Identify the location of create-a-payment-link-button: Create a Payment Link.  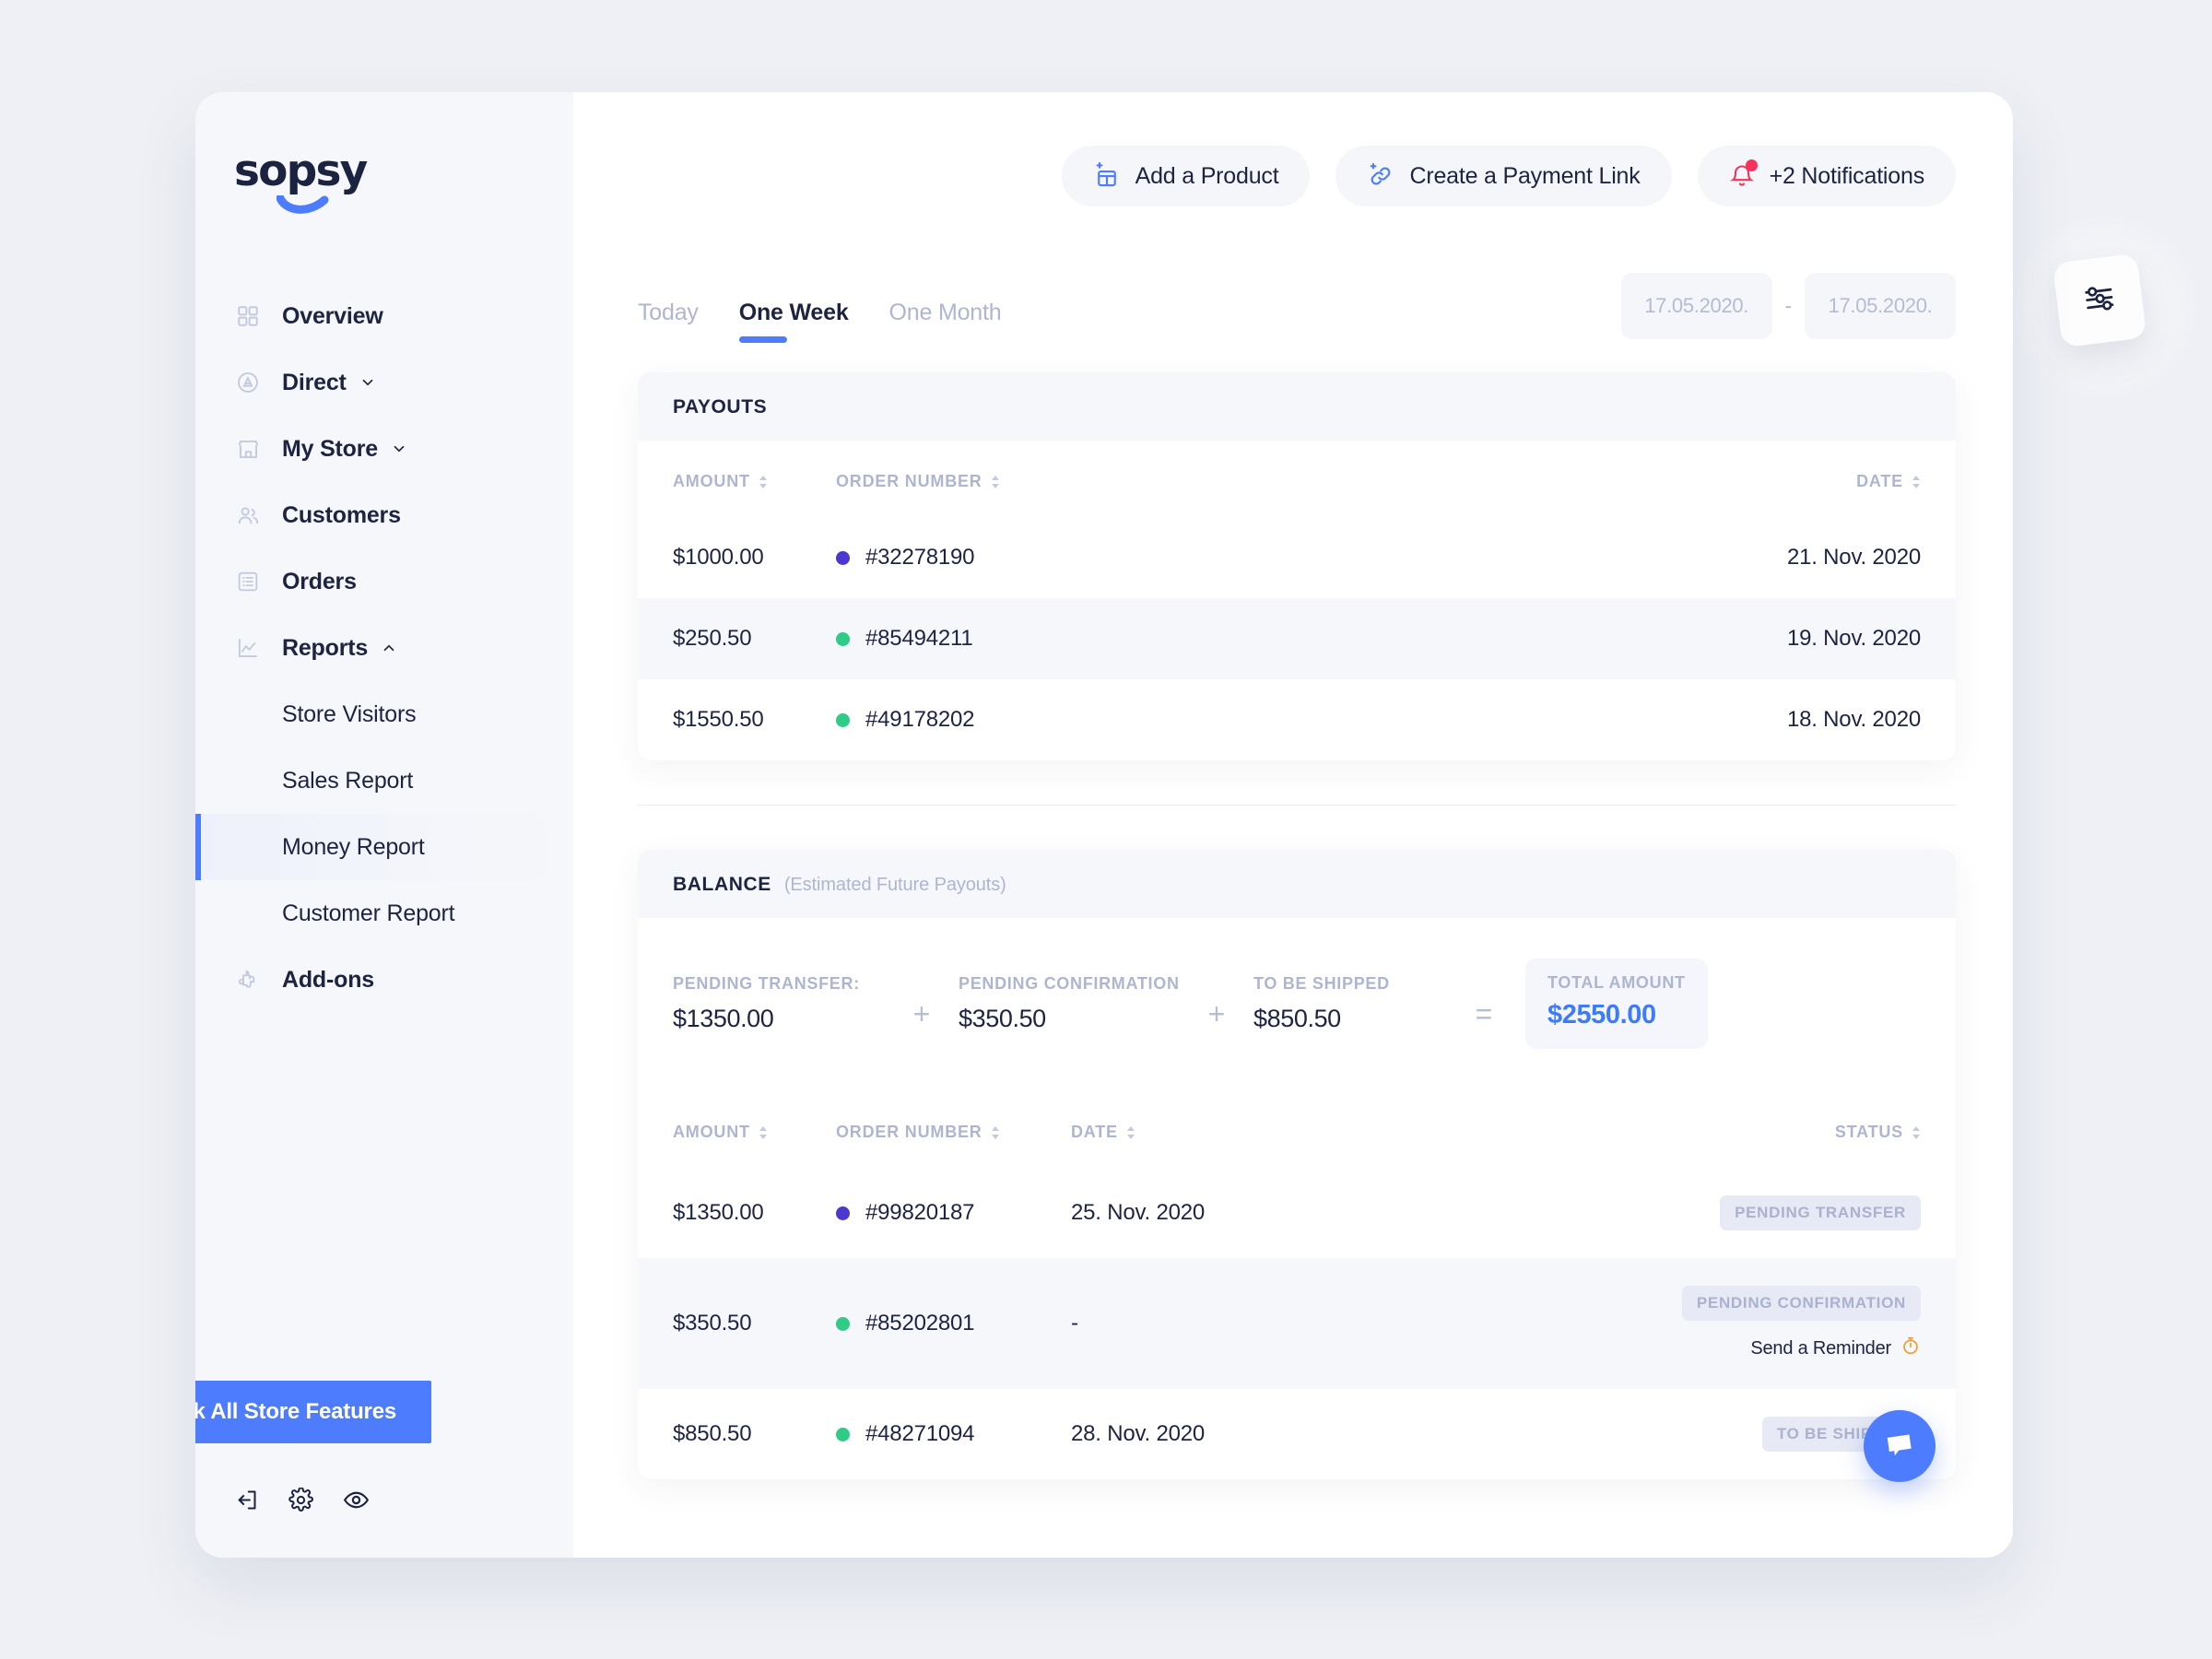
(1503, 176).